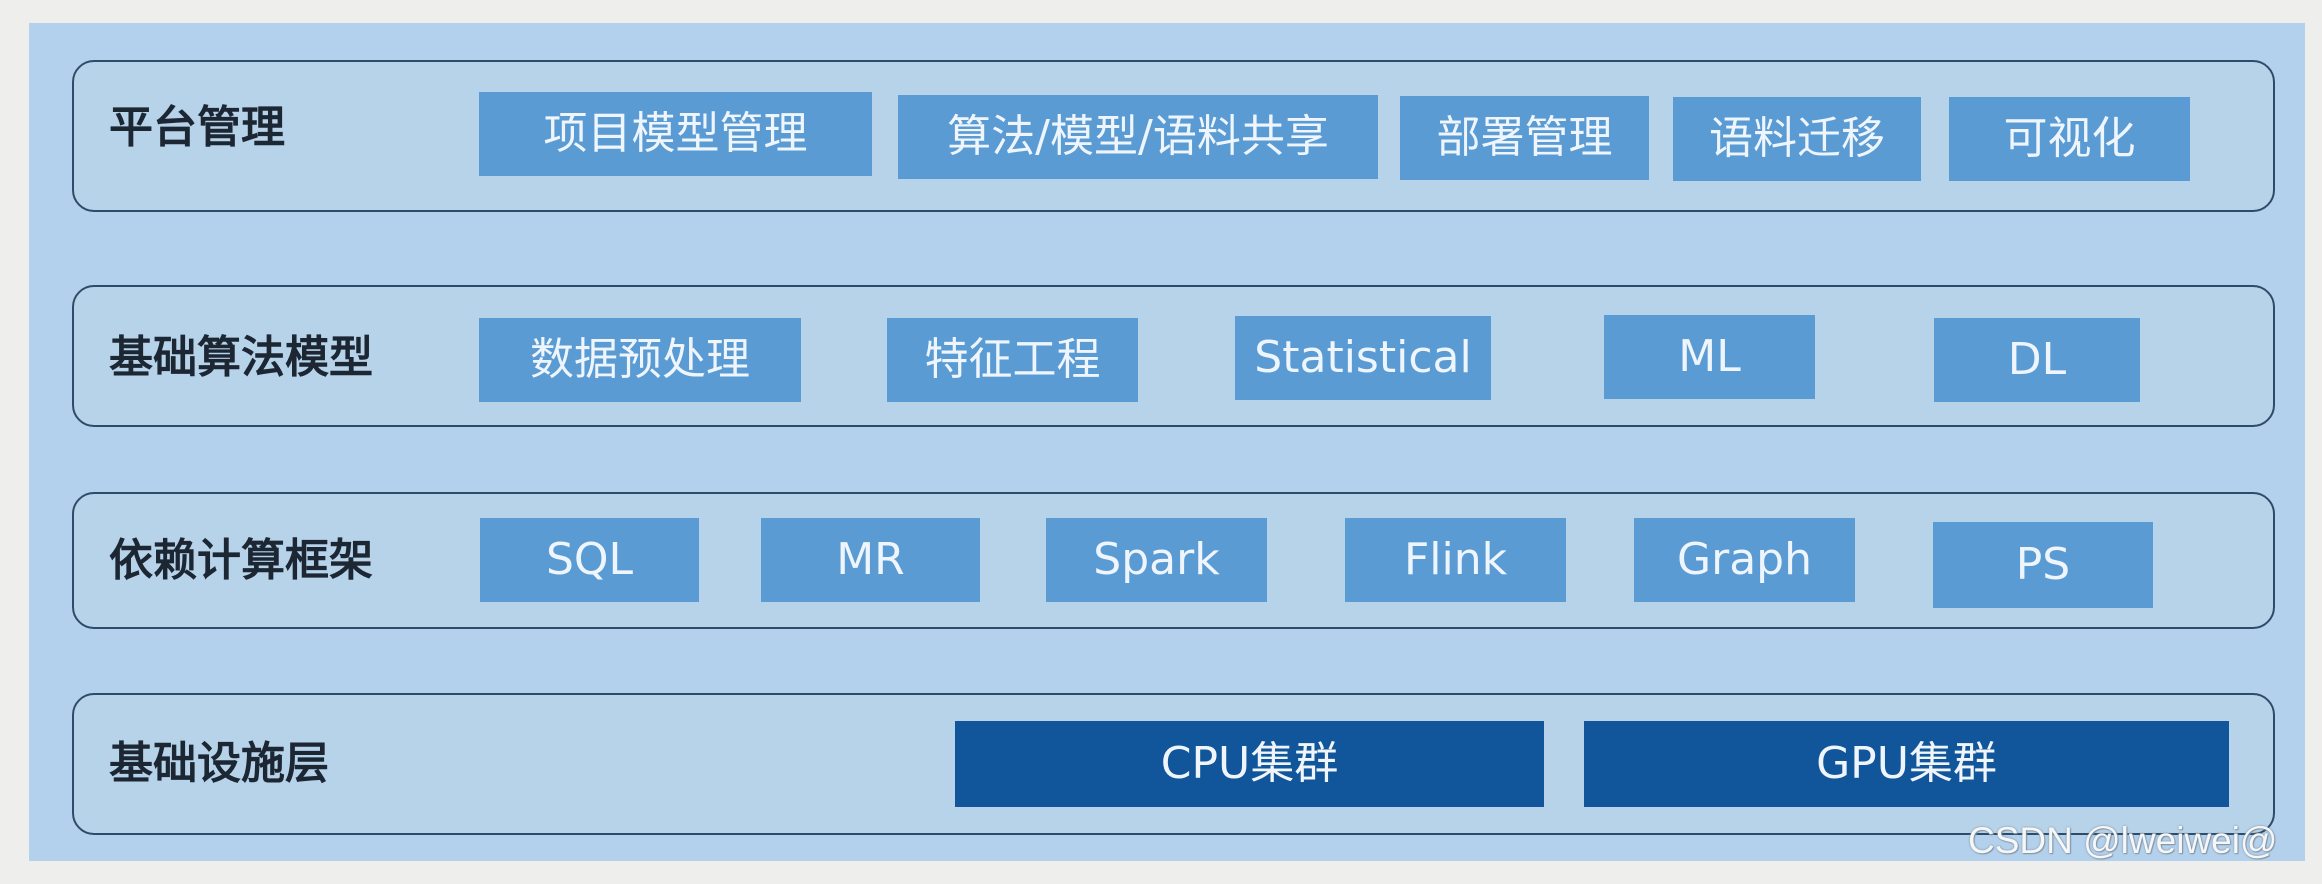 This screenshot has width=2322, height=884. I want to click on component-ps: PS, so click(2043, 565).